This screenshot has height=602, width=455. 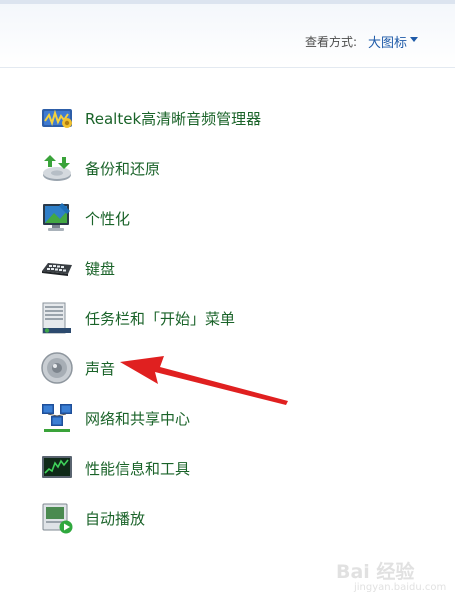 I want to click on backup-restore-icon, so click(x=57, y=168).